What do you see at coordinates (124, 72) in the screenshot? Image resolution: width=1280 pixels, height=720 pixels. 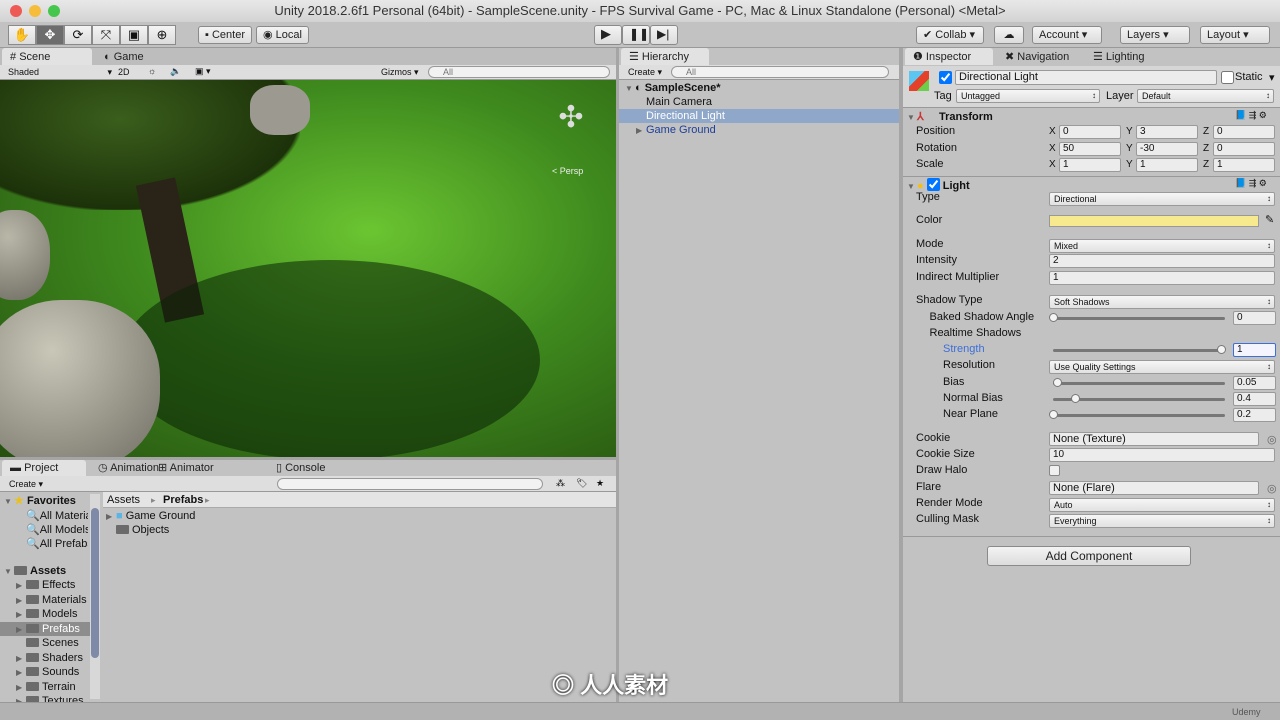 I see `2d-toggle: 2D` at bounding box center [124, 72].